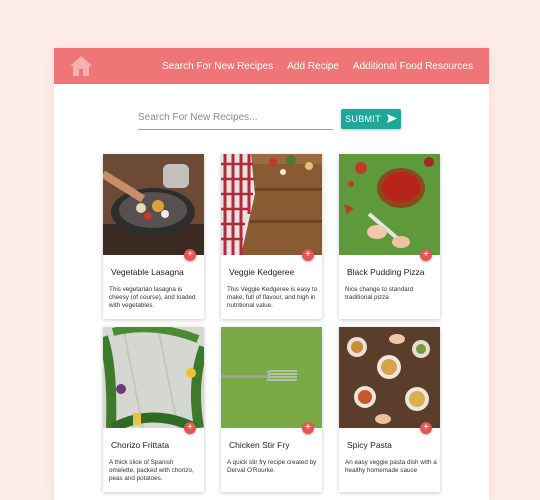 The height and width of the screenshot is (500, 540). Describe the element at coordinates (369, 445) in the screenshot. I see `recipe-title: Spicy Pasta` at that location.